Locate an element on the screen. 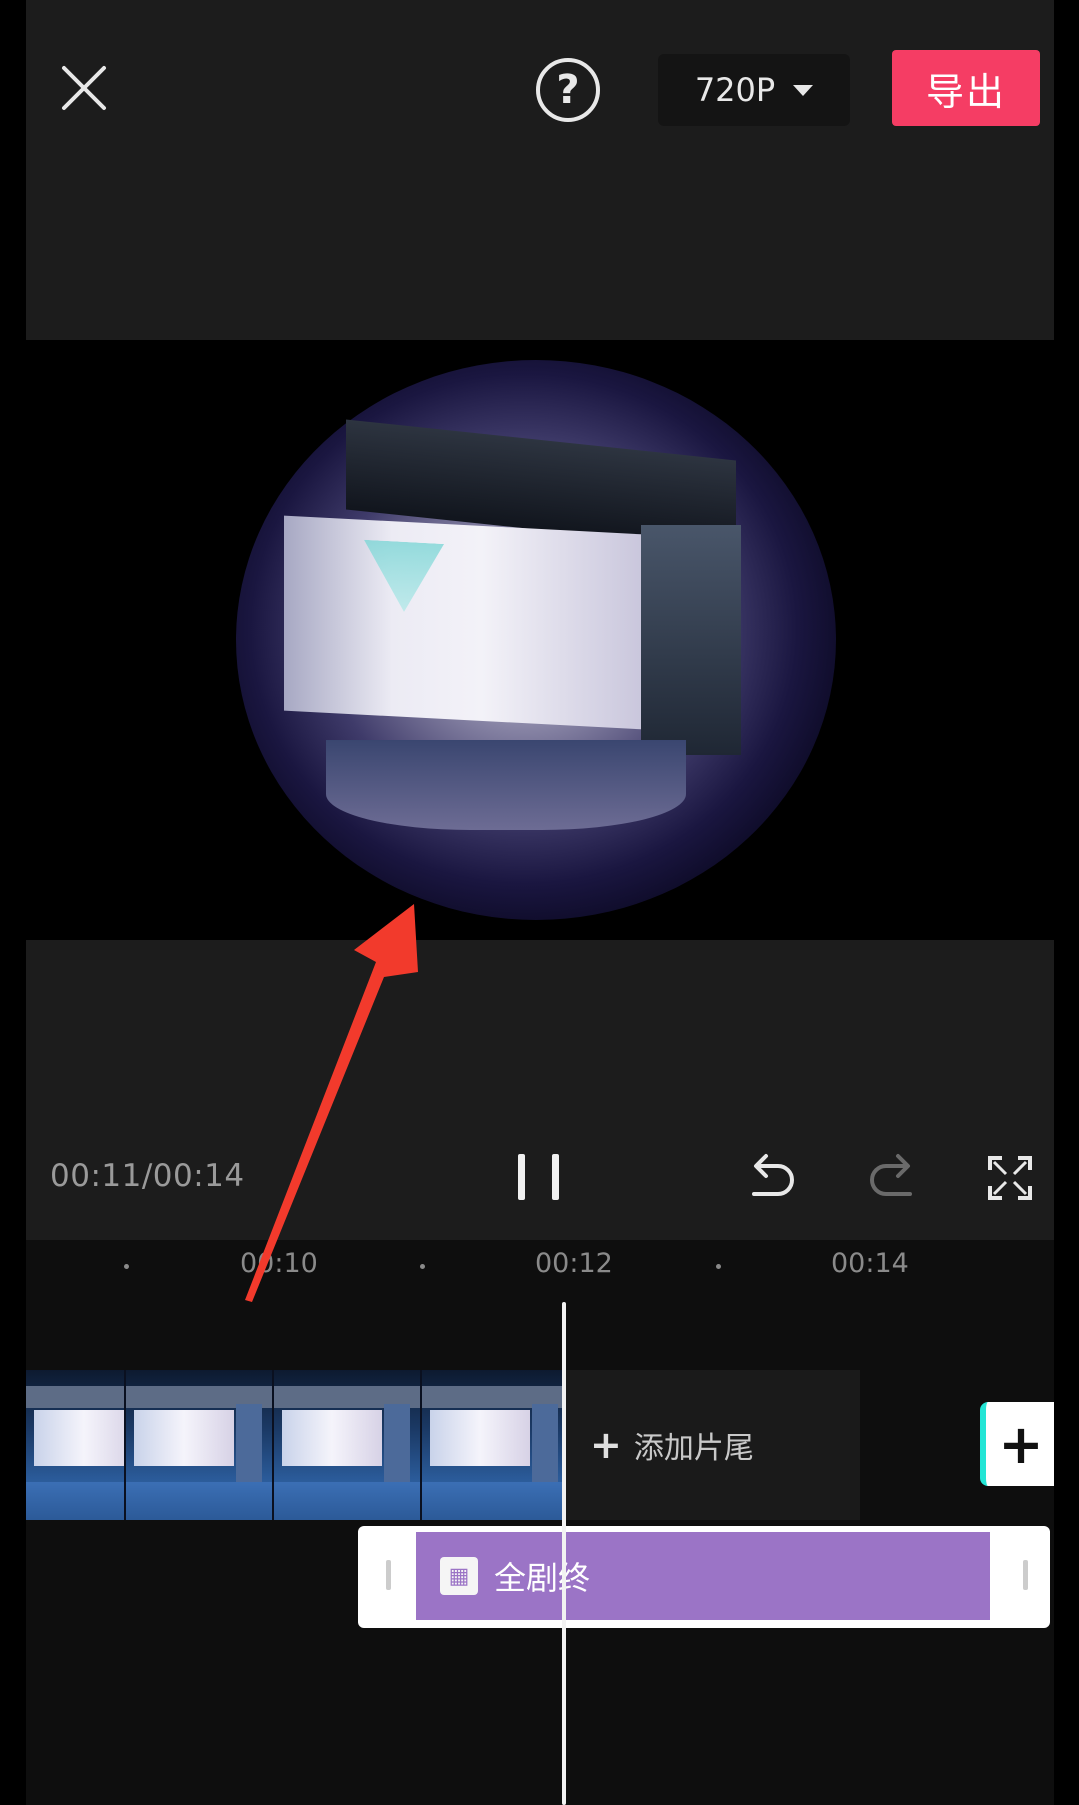  help-icon: ? is located at coordinates (568, 90).